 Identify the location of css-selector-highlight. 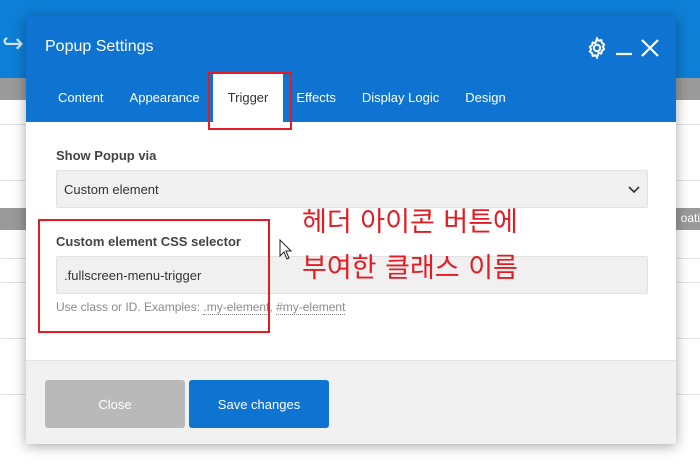
(154, 276).